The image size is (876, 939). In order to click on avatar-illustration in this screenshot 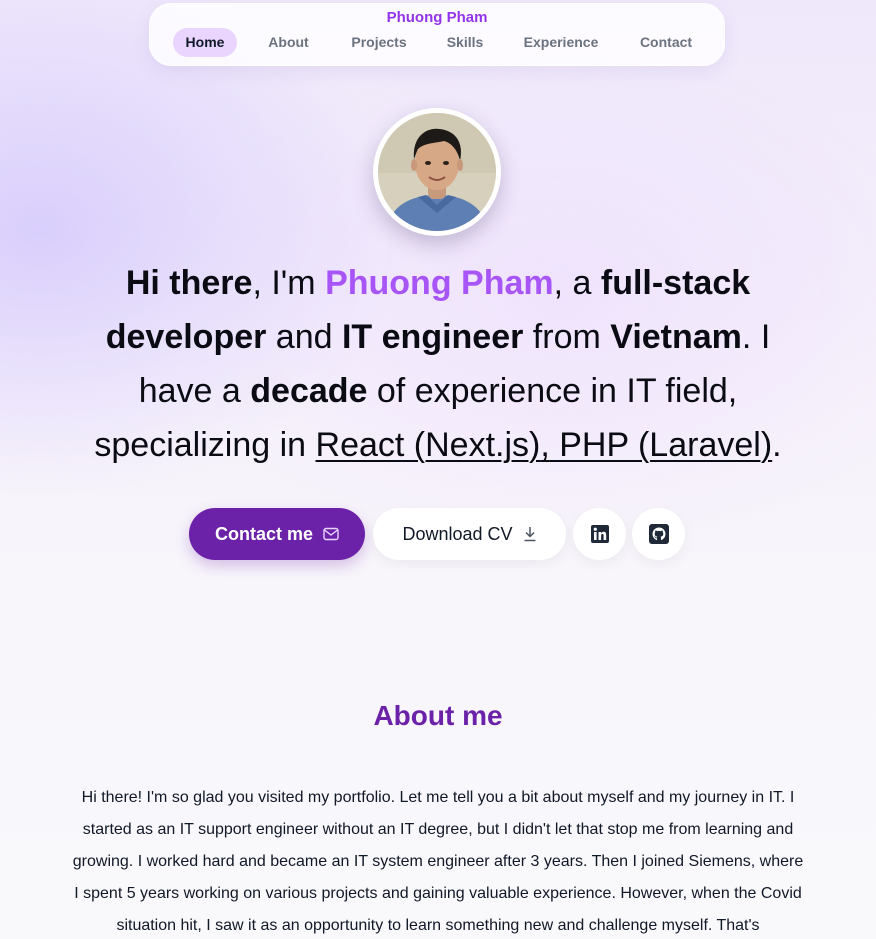, I will do `click(437, 172)`.